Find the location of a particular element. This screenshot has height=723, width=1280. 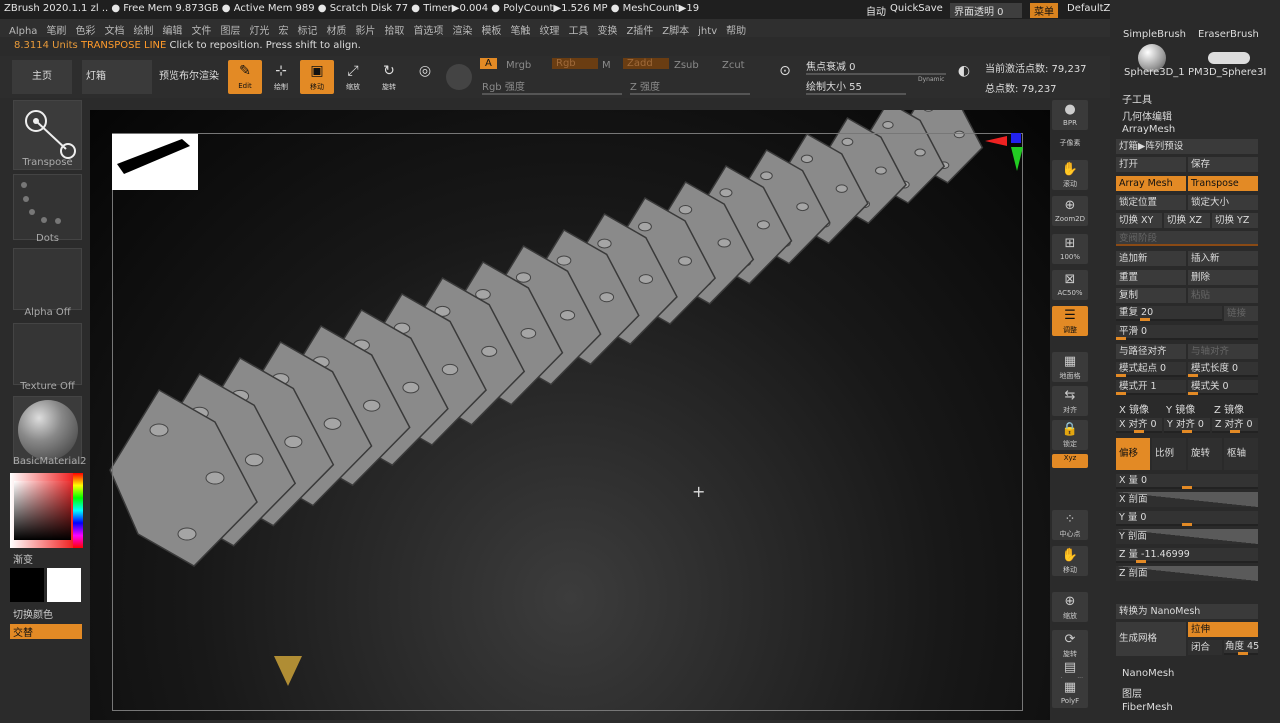

focal-shift-slider: 焦点衰减 0 is located at coordinates (876, 66).